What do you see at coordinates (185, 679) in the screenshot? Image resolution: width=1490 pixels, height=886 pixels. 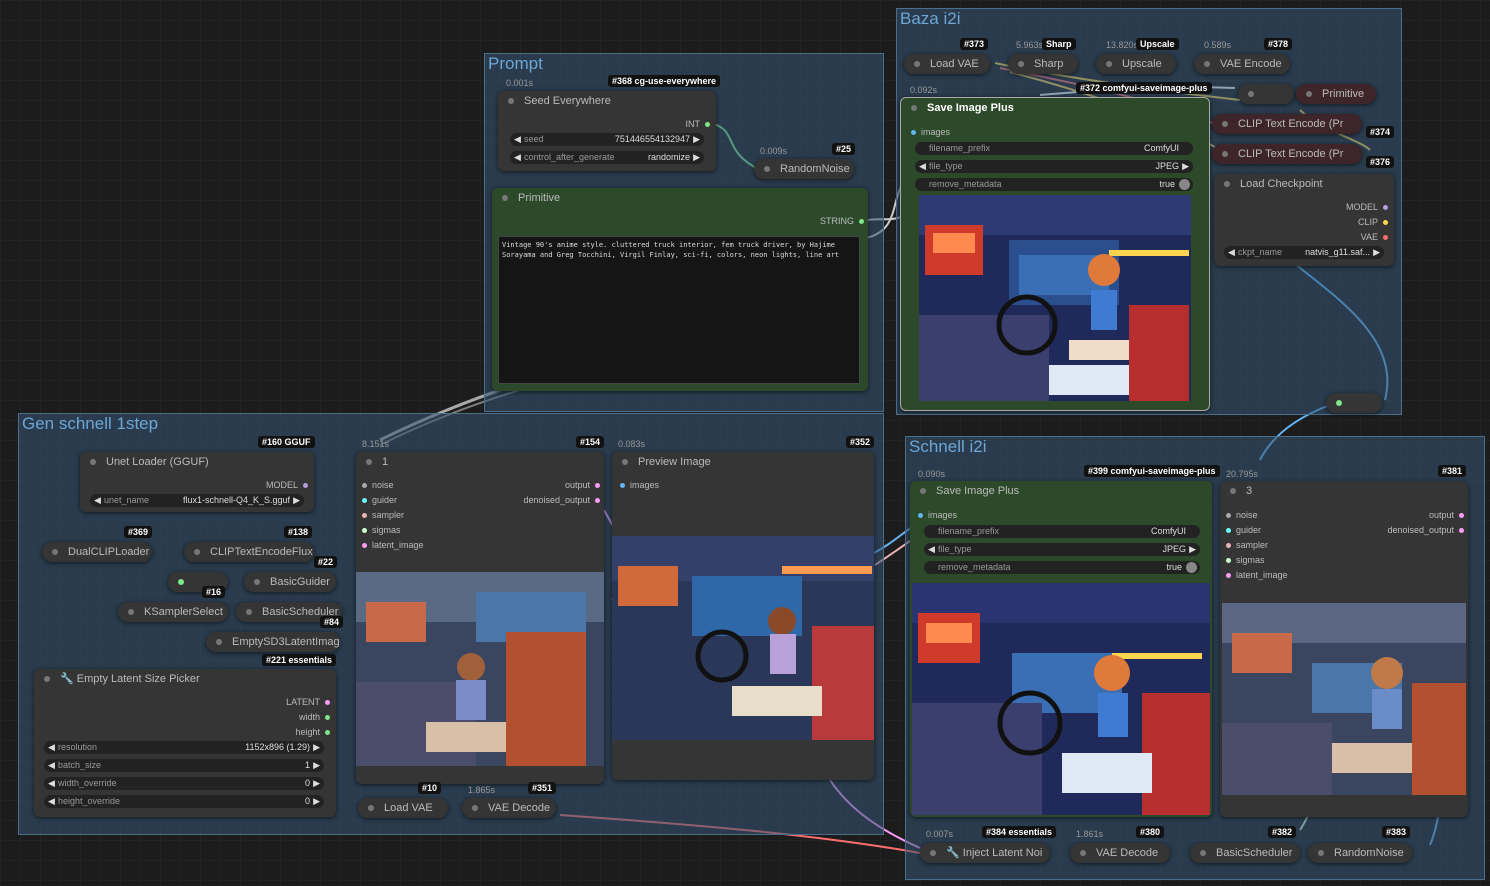 I see `node-title: 🔧 Empty Latent Size Picker` at bounding box center [185, 679].